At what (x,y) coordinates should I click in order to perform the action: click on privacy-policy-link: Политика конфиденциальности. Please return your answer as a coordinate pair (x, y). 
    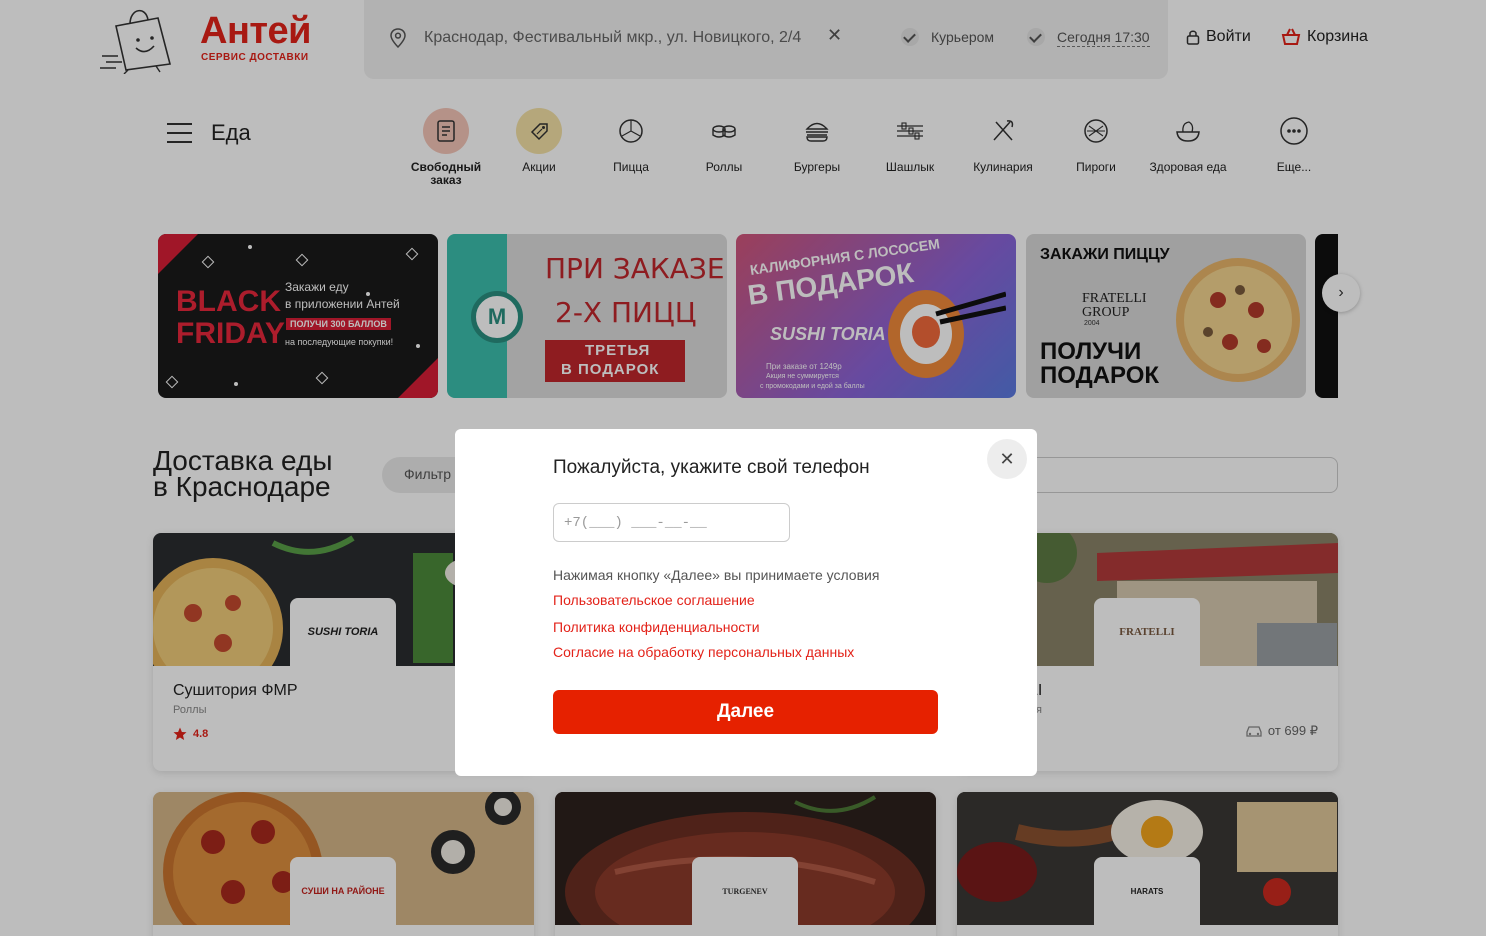
    Looking at the image, I should click on (656, 627).